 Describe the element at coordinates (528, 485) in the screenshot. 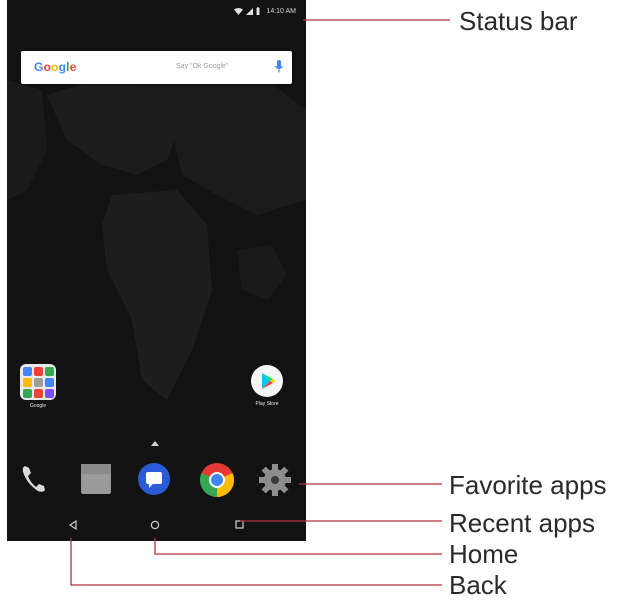

I see `callout-favorite-apps: Favorite apps` at that location.